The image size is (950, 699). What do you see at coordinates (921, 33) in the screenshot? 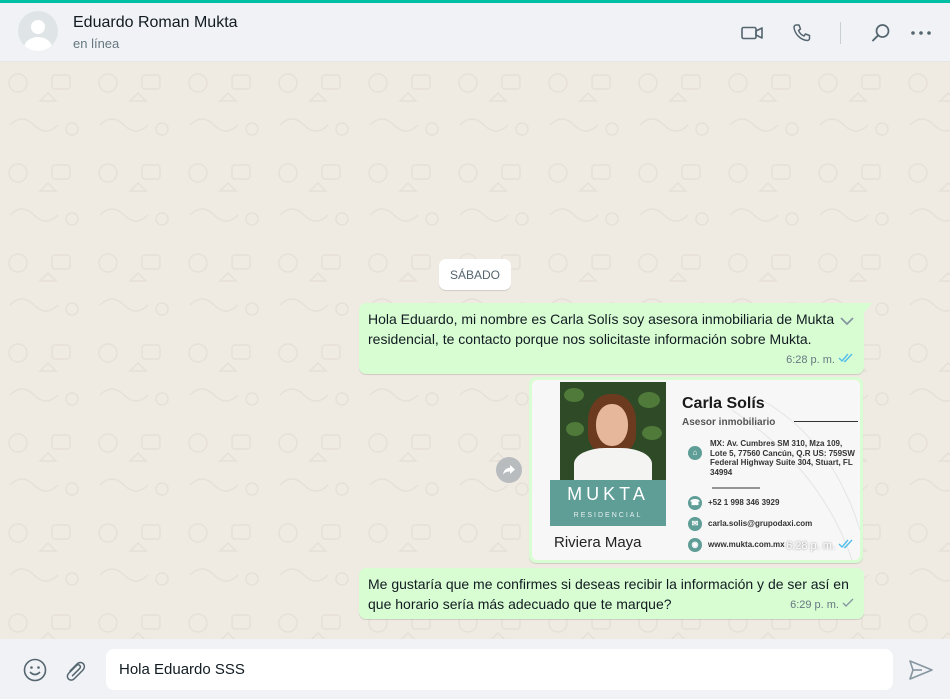
I see `menu-icon` at bounding box center [921, 33].